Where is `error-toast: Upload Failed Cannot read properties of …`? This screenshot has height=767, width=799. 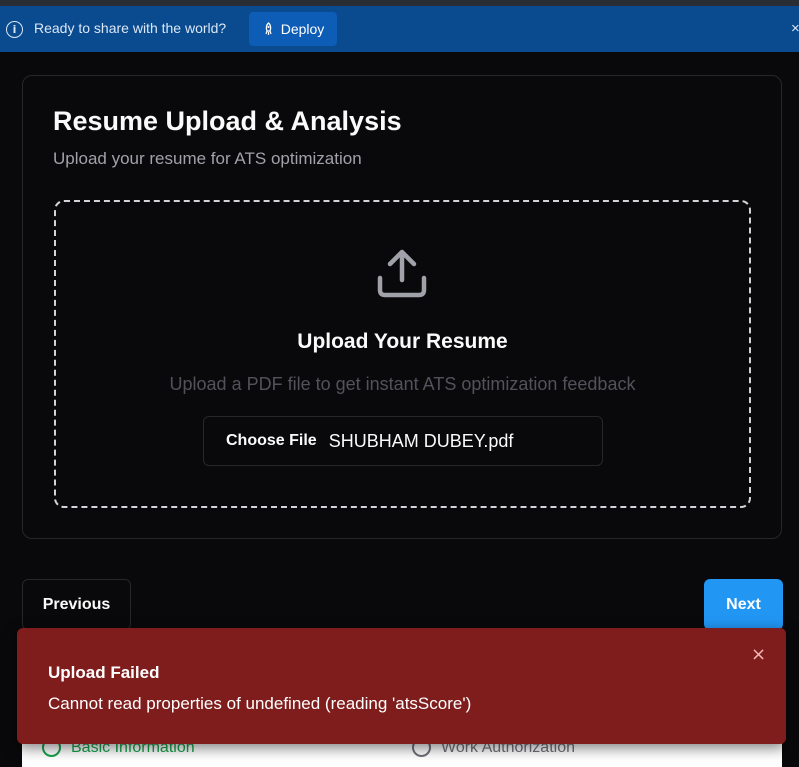
error-toast: Upload Failed Cannot read properties of … is located at coordinates (401, 686).